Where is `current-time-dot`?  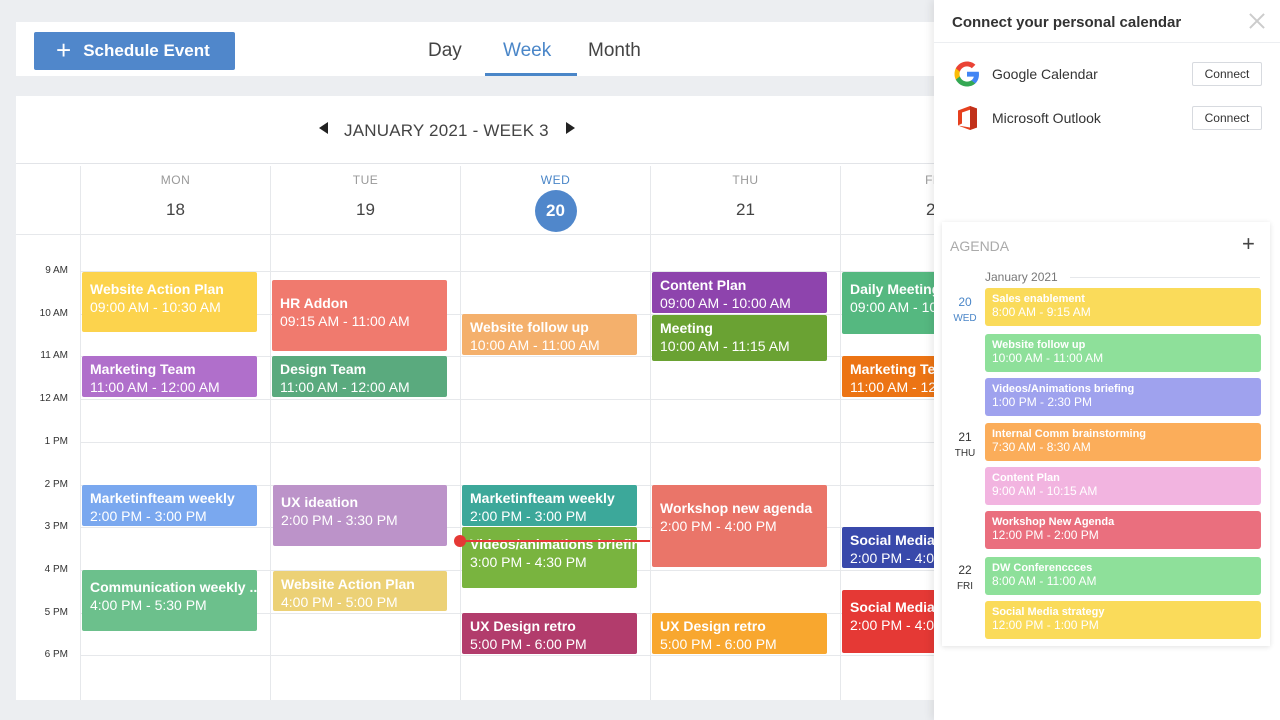
current-time-dot is located at coordinates (460, 541).